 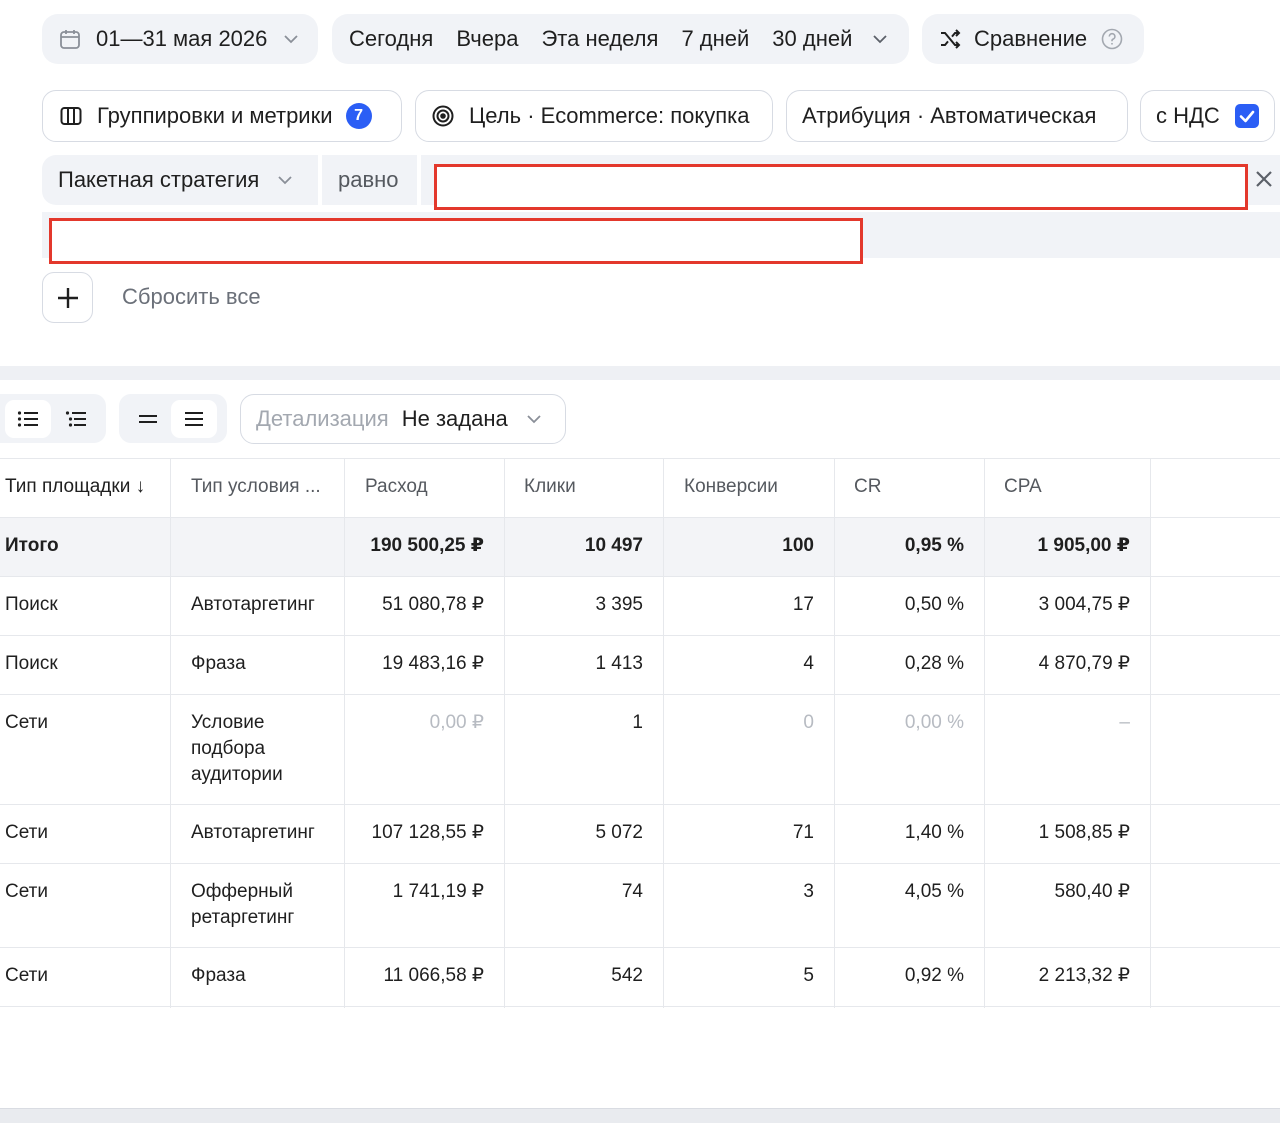 What do you see at coordinates (808, 975) in the screenshot?
I see `row-conv: 5` at bounding box center [808, 975].